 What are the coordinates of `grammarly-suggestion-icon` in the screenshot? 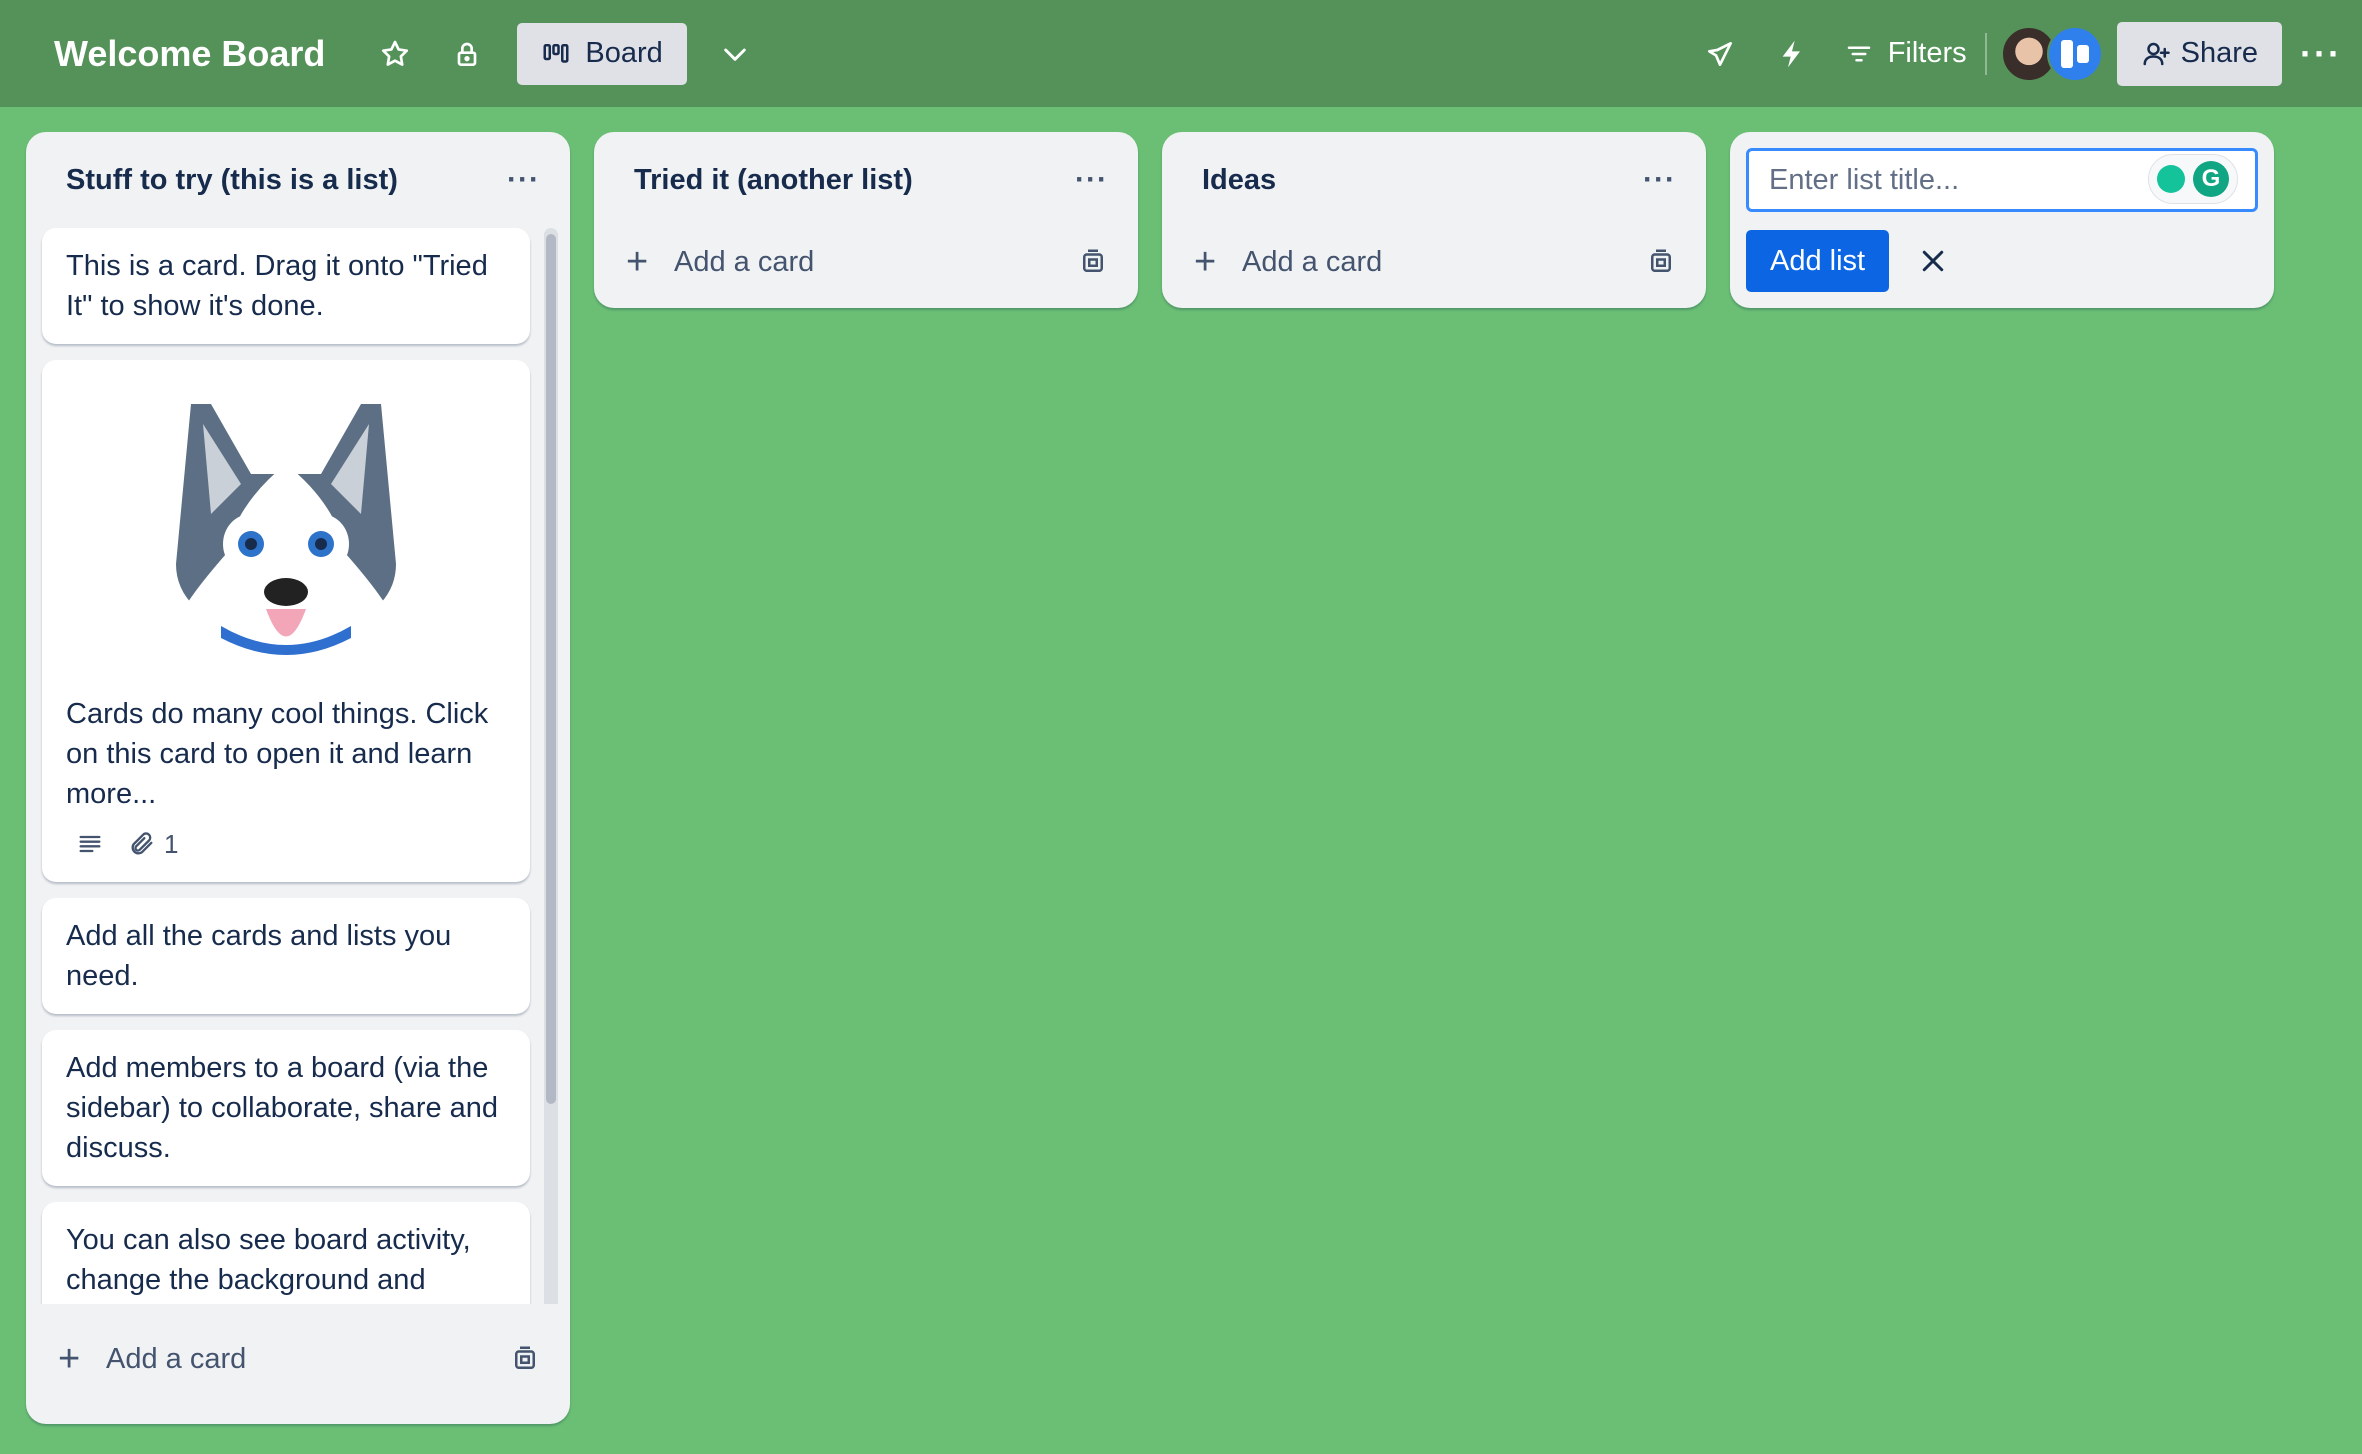 It's located at (2171, 179).